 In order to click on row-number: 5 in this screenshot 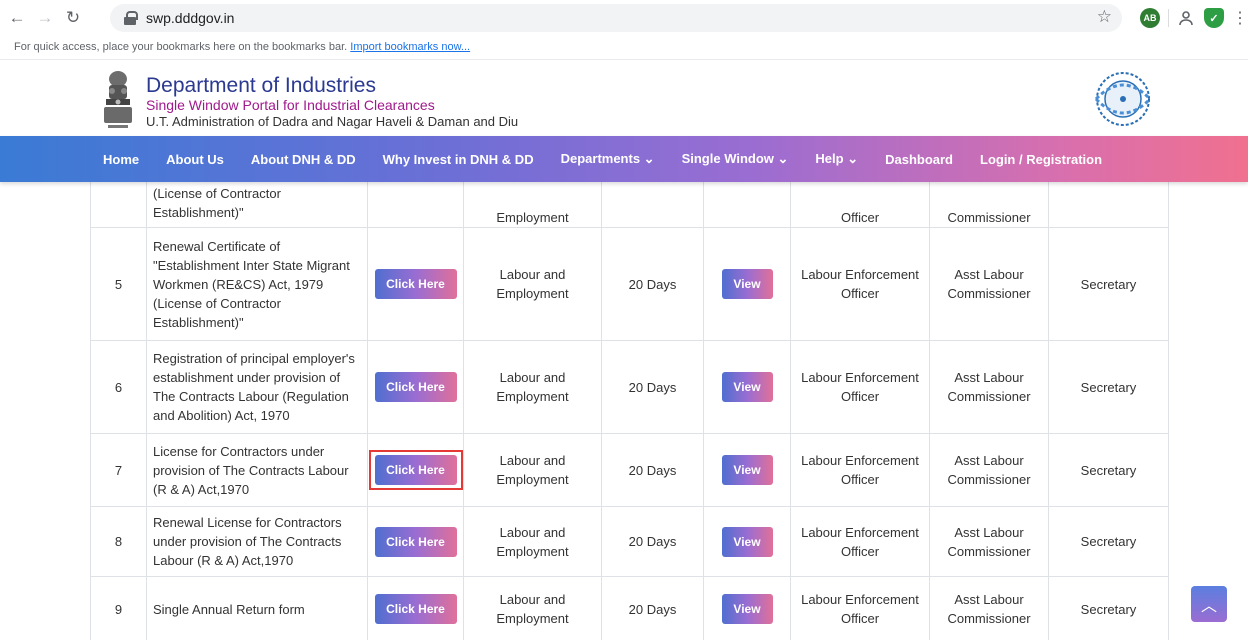, I will do `click(118, 284)`.